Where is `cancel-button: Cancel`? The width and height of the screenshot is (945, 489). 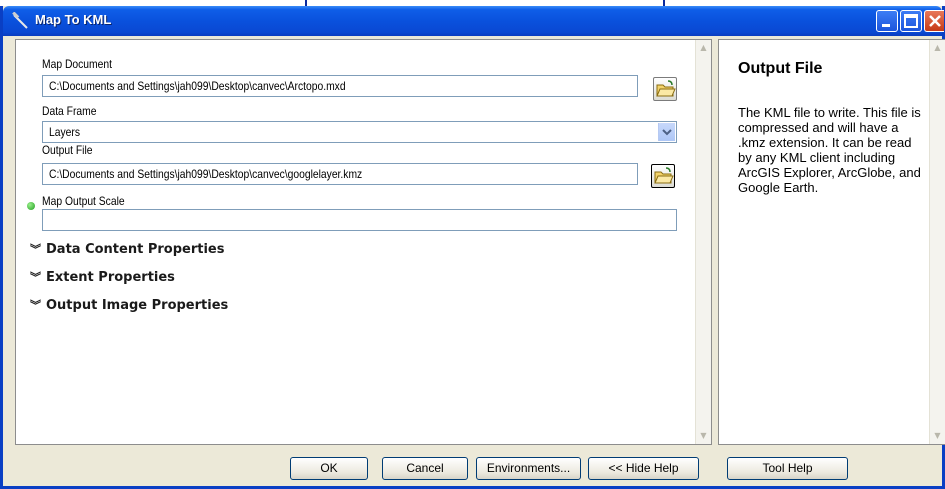 cancel-button: Cancel is located at coordinates (425, 468).